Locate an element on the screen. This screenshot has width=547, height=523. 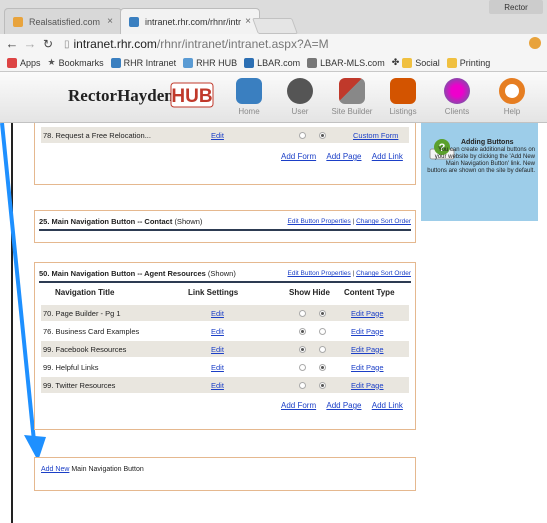
bookmark-lbar-mls: LBAR-MLS.com is located at coordinates (346, 62).